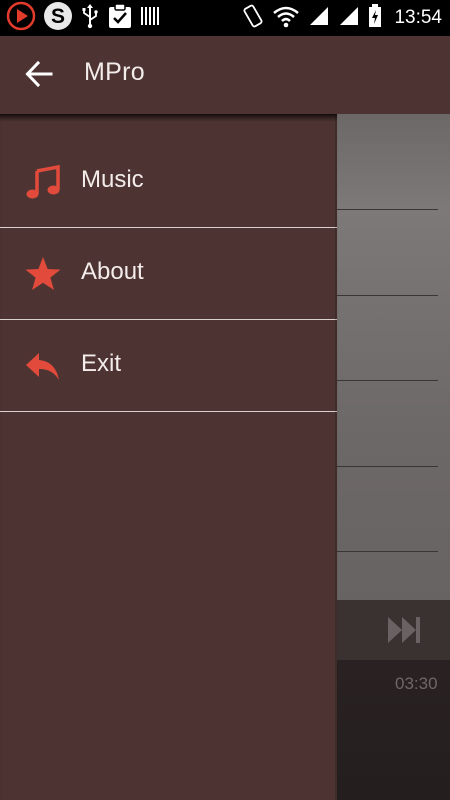 The height and width of the screenshot is (800, 450). I want to click on music-note-icon, so click(43, 182).